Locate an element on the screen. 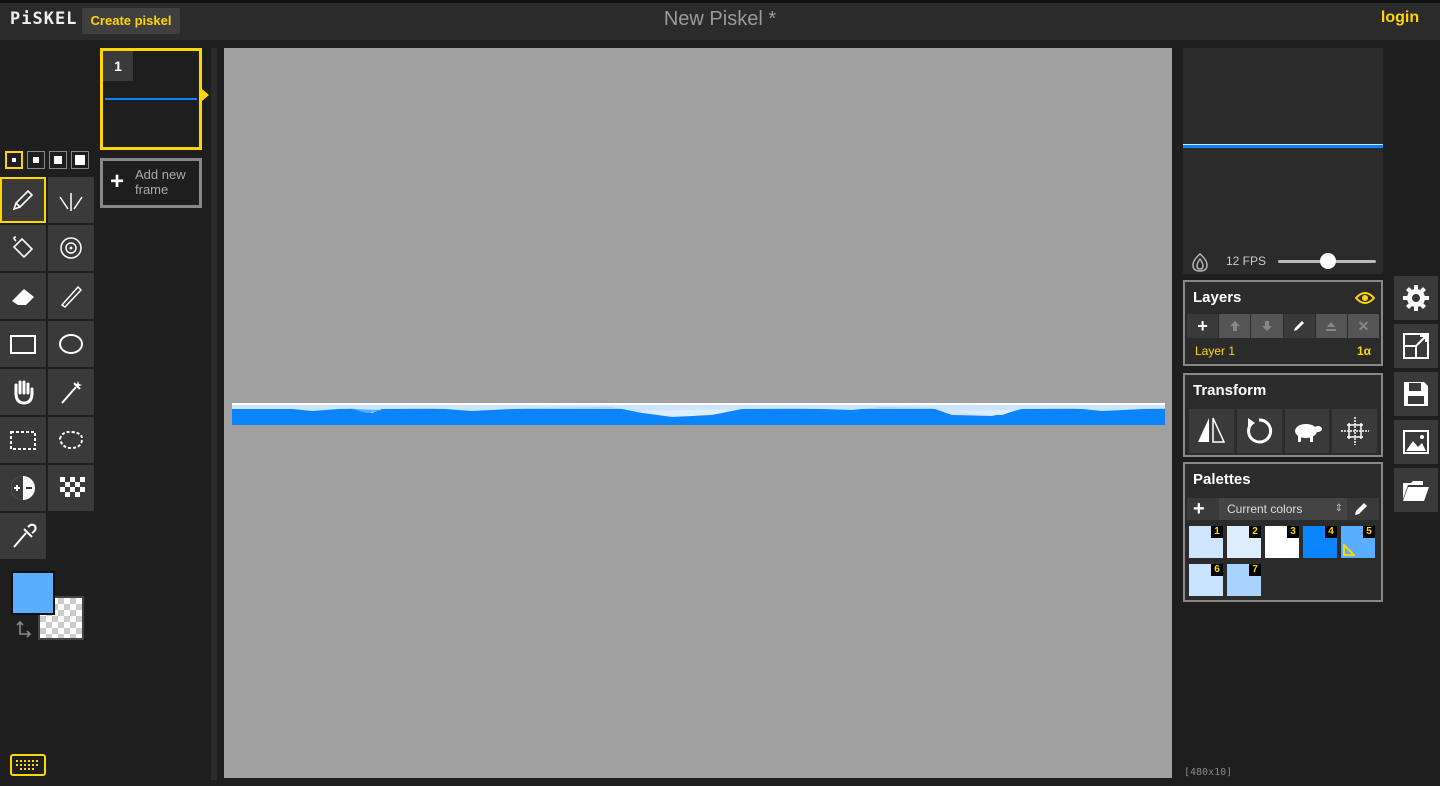 This screenshot has height=786, width=1440. lighten-icon is located at coordinates (23, 488).